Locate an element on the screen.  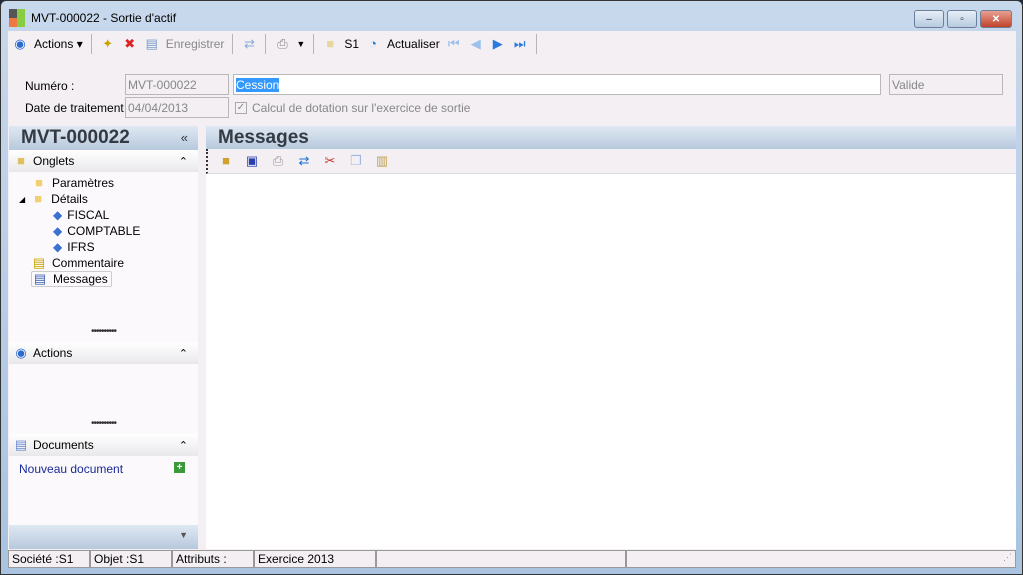
refresh-icon: ◔ is located at coordinates (373, 44).